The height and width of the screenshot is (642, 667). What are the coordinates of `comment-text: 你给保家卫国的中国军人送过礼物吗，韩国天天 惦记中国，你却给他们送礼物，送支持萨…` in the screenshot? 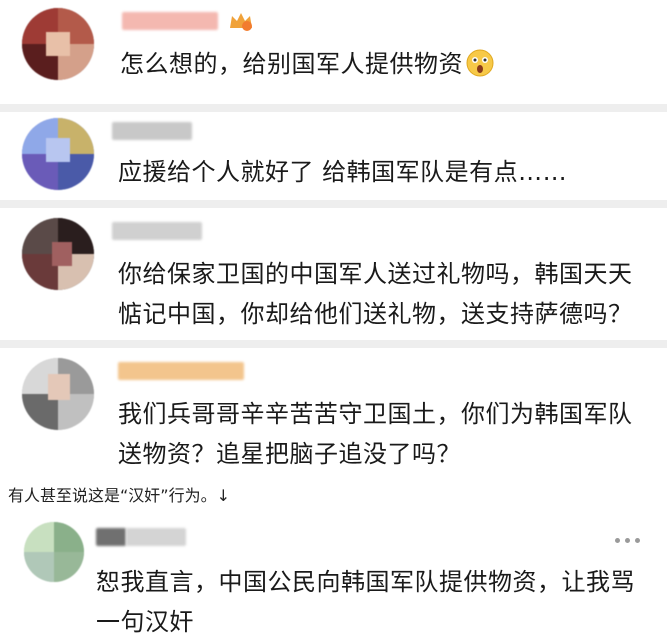 It's located at (375, 294).